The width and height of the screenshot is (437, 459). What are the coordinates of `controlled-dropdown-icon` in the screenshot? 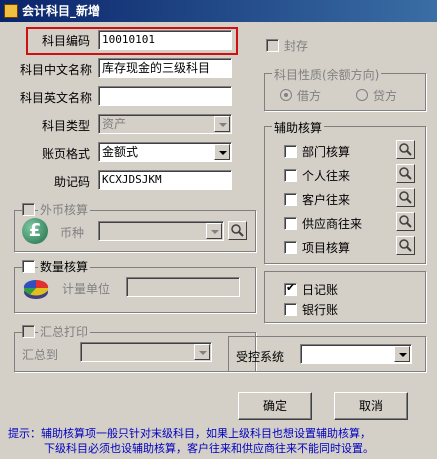 It's located at (402, 354).